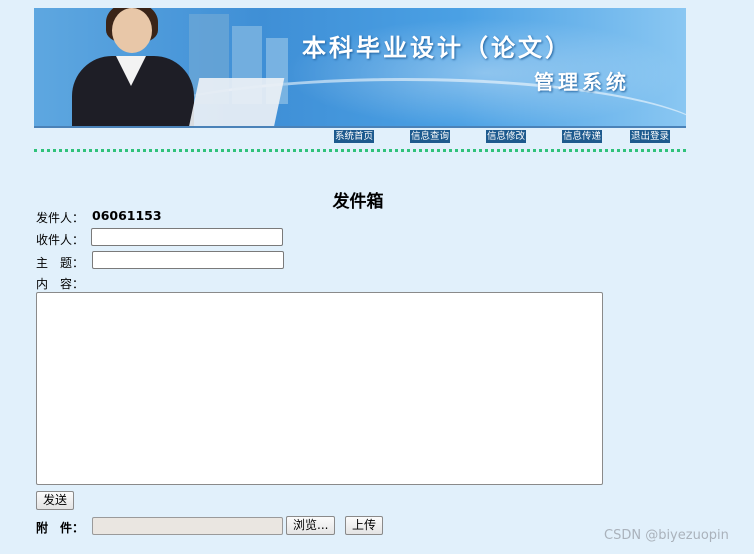 This screenshot has width=754, height=554. What do you see at coordinates (60, 218) in the screenshot?
I see `sender-label: 发件人：` at bounding box center [60, 218].